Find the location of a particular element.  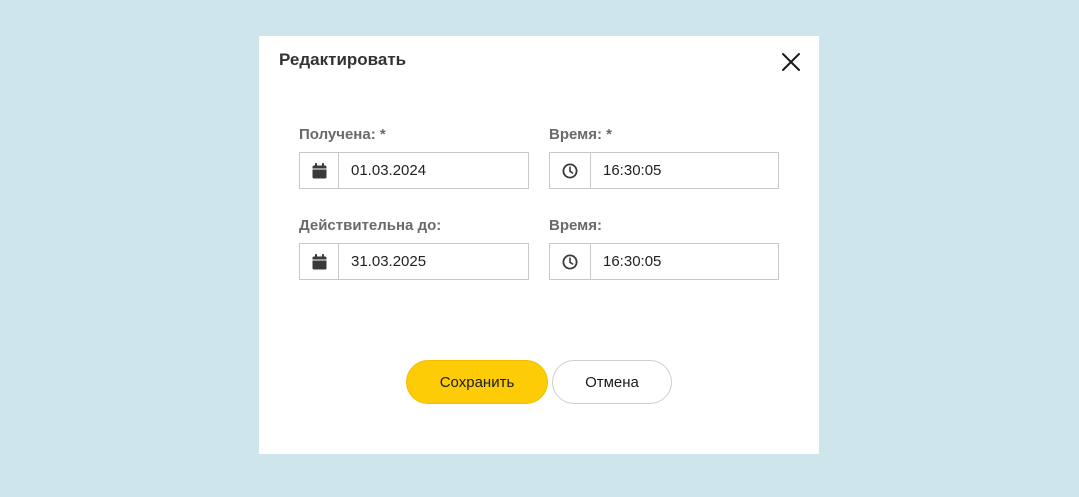

received-time-picker-button is located at coordinates (570, 170).